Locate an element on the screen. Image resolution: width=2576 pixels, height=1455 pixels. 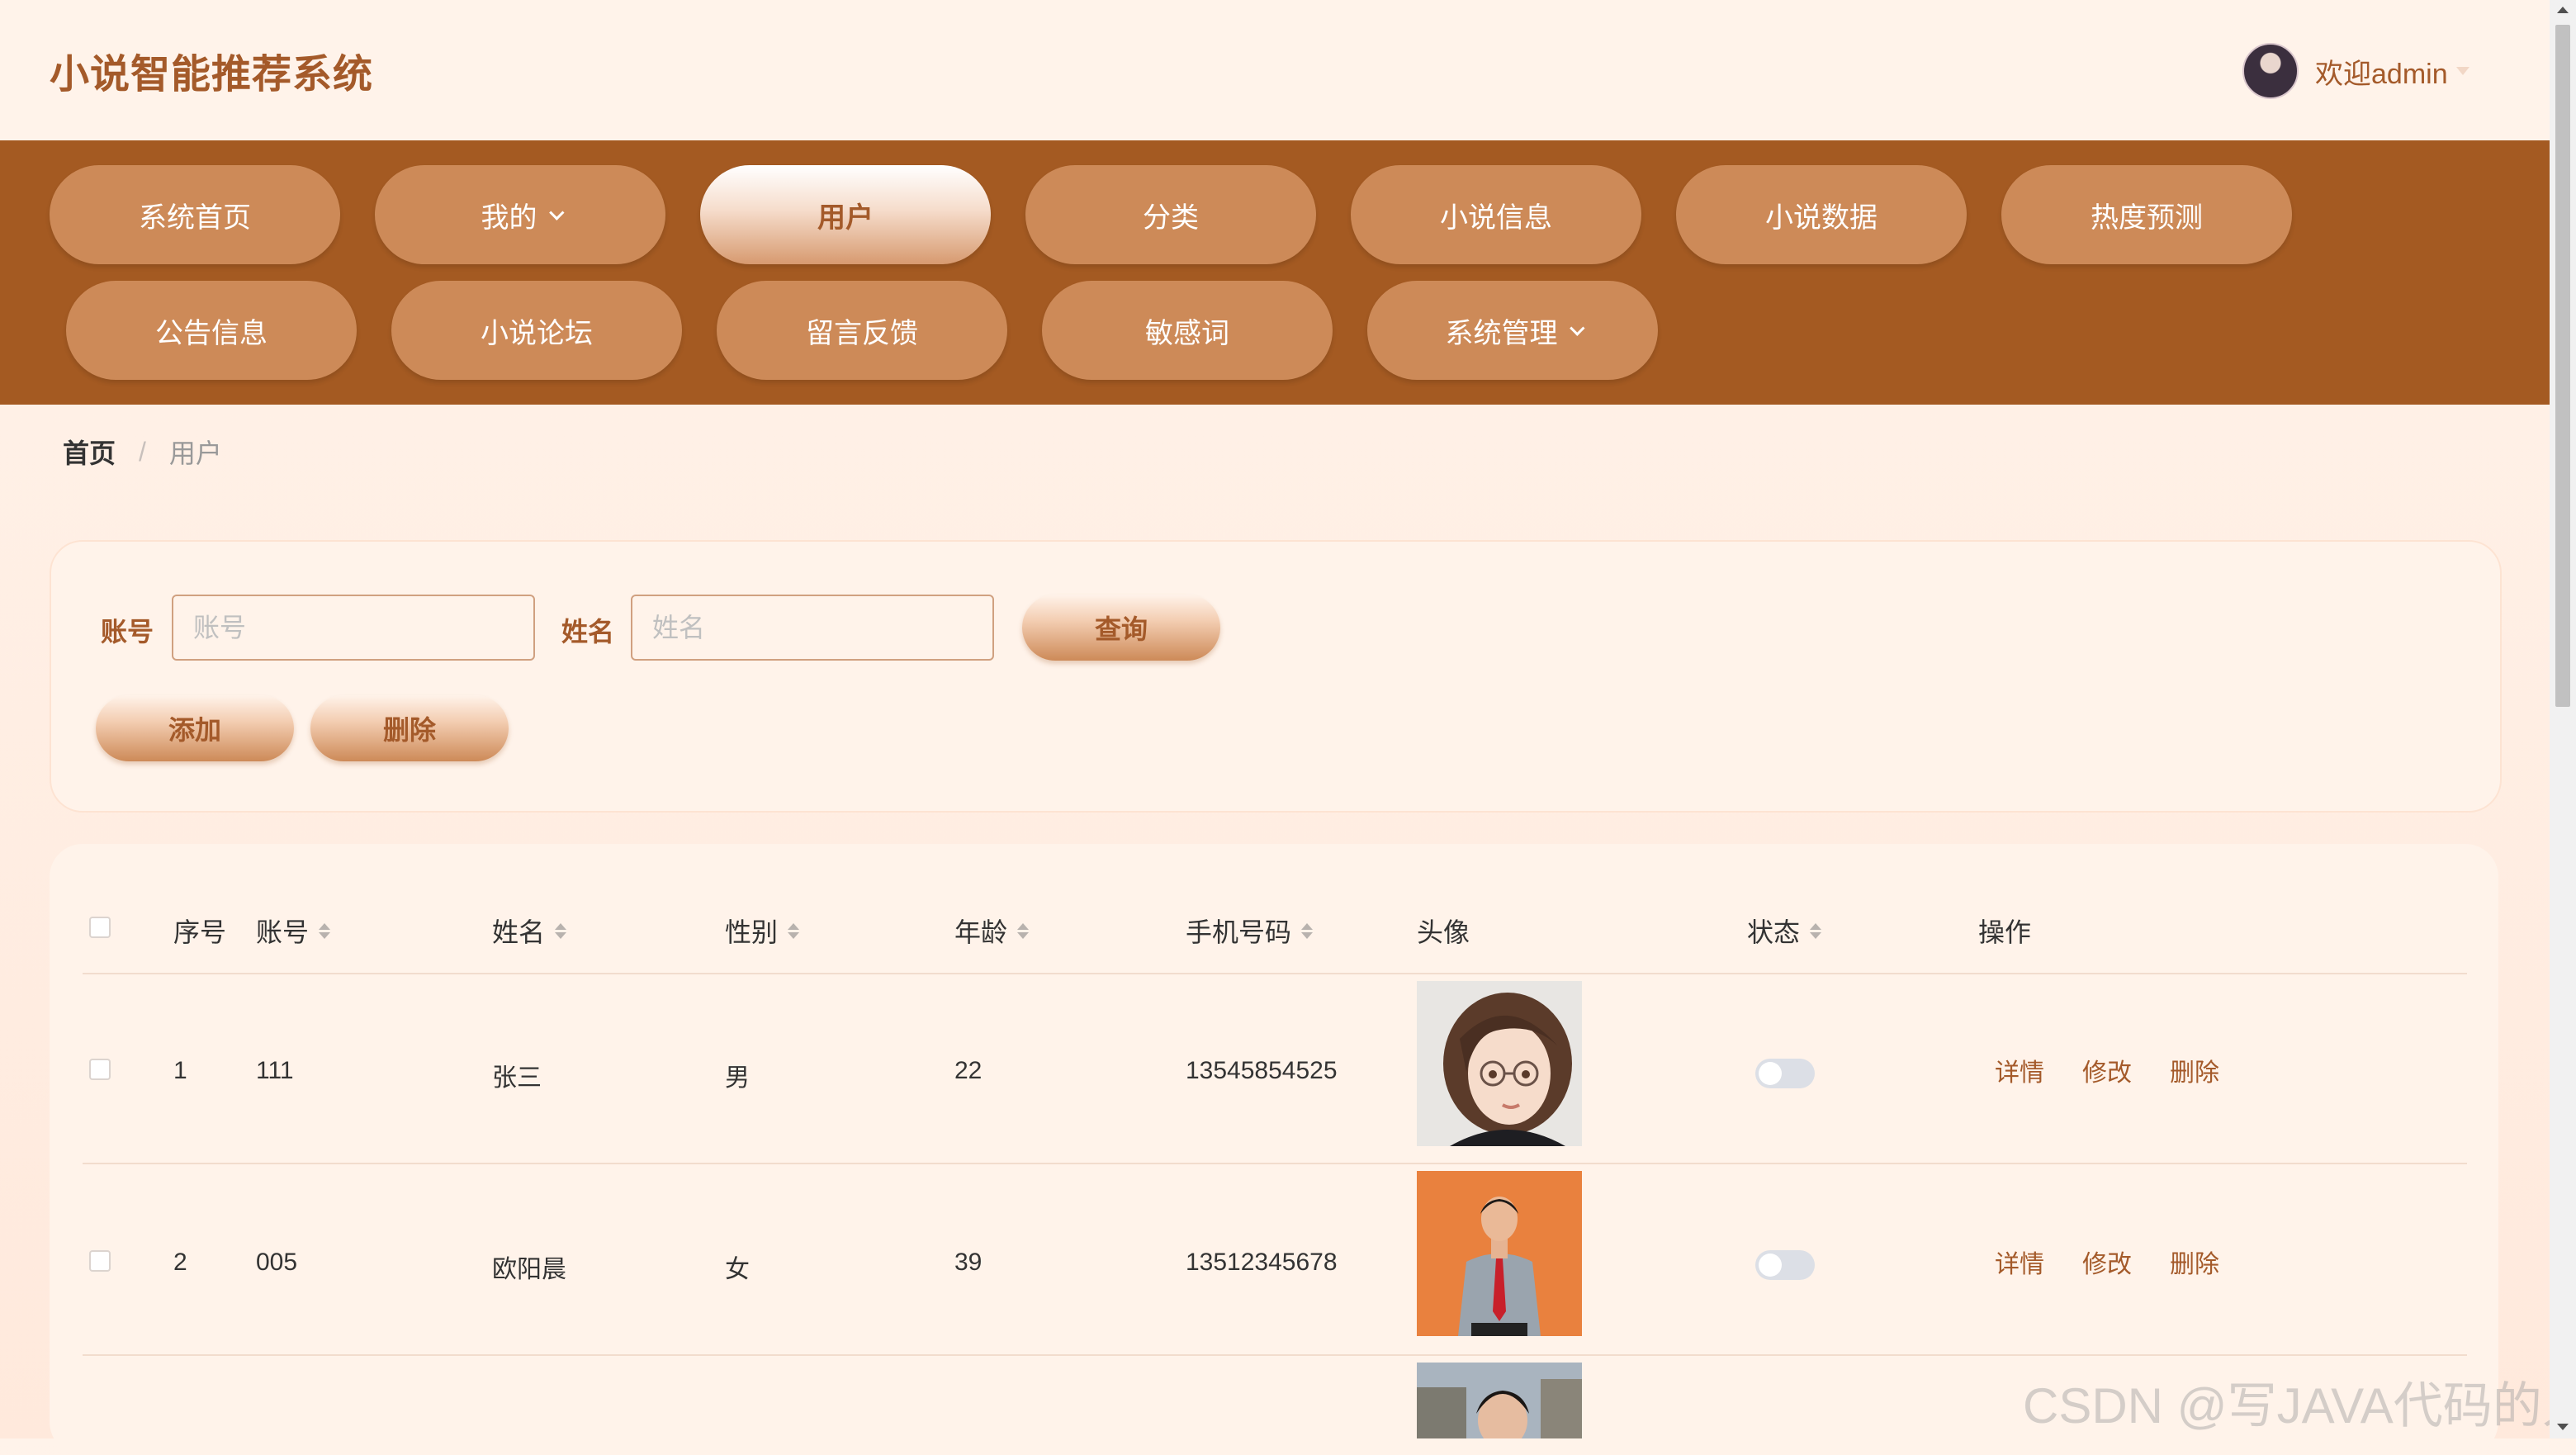
nav-item-category: 分类 is located at coordinates (1170, 214).